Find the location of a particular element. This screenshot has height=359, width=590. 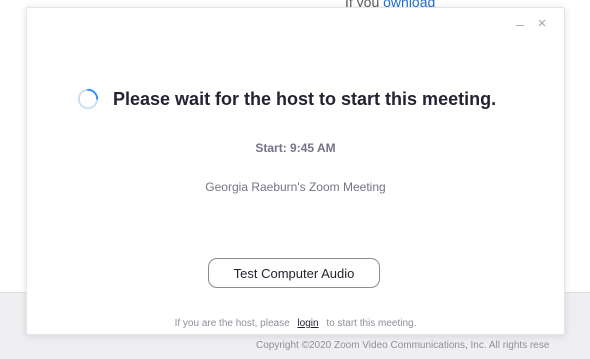

login-link: login is located at coordinates (307, 323).